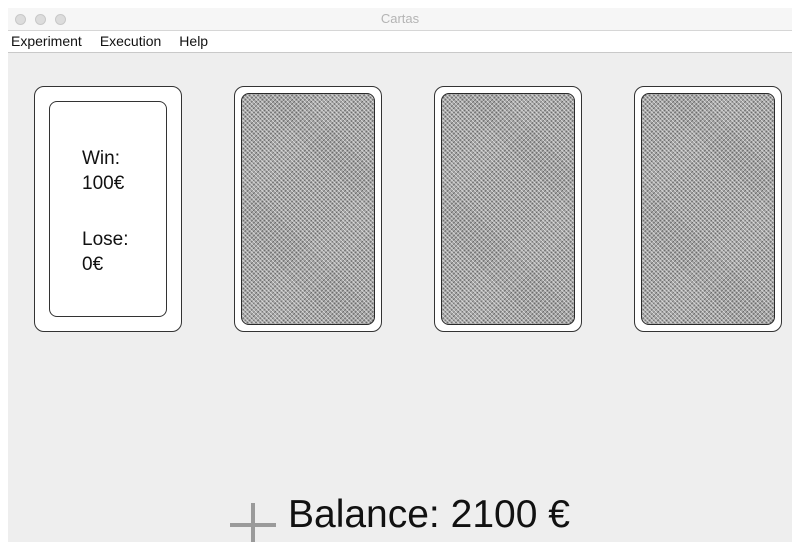 Image resolution: width=792 pixels, height=542 pixels. I want to click on title-bar: Cartas, so click(400, 19).